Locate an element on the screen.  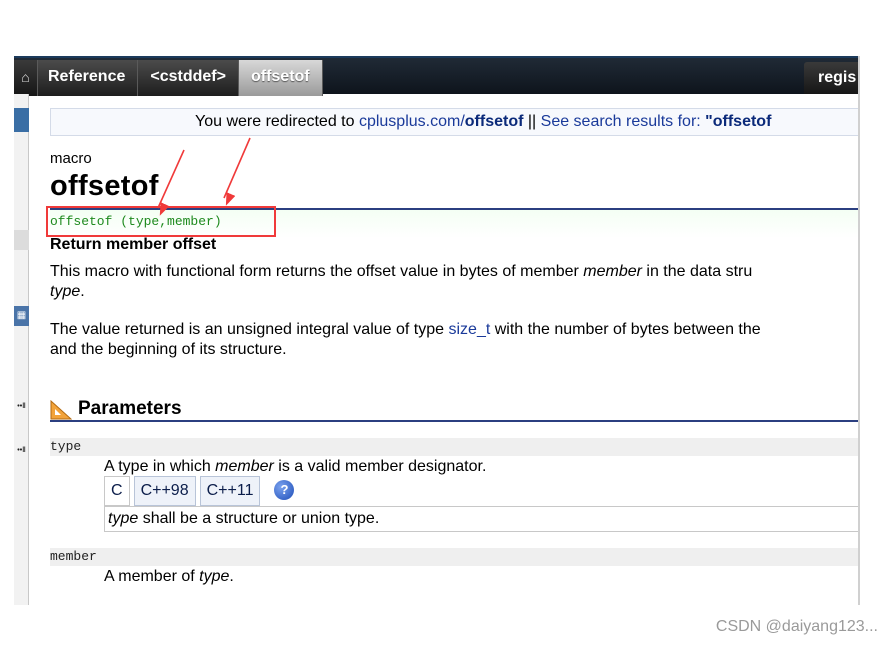
standard-tabs: C C++98 C++11 ? is located at coordinates (199, 491).